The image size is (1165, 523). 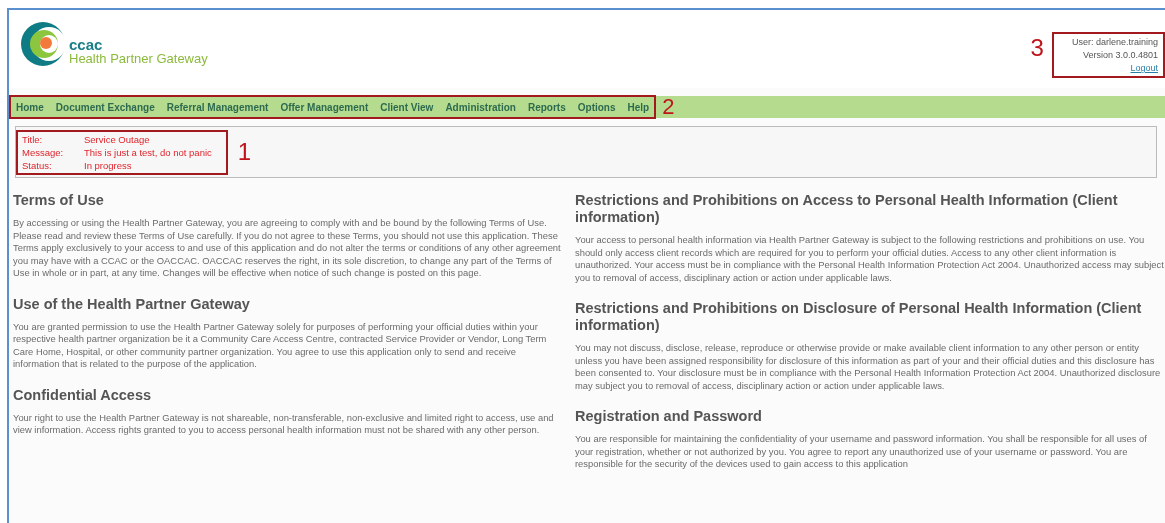 What do you see at coordinates (244, 152) in the screenshot?
I see `callout-number: 1` at bounding box center [244, 152].